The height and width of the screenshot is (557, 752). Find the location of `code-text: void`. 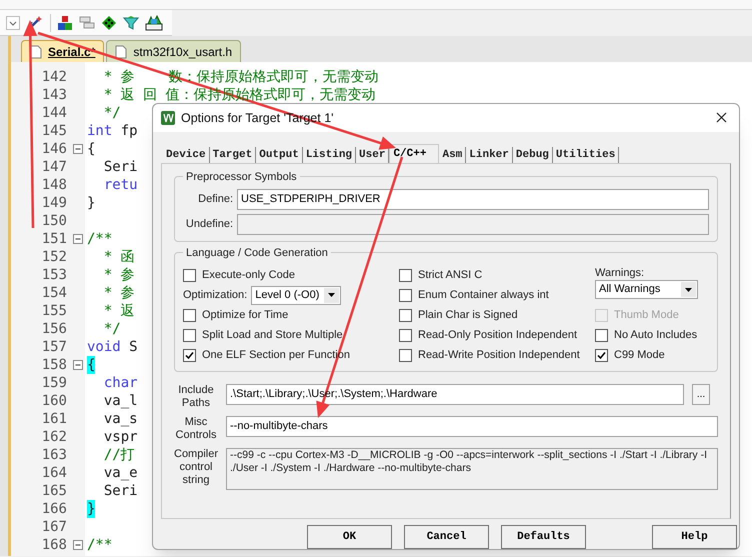

code-text: void is located at coordinates (104, 347).